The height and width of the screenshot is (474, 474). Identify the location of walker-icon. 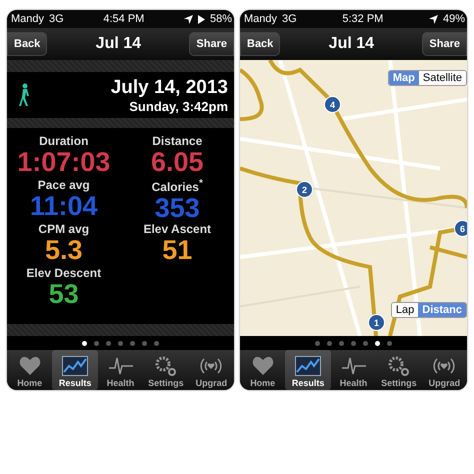
(25, 95).